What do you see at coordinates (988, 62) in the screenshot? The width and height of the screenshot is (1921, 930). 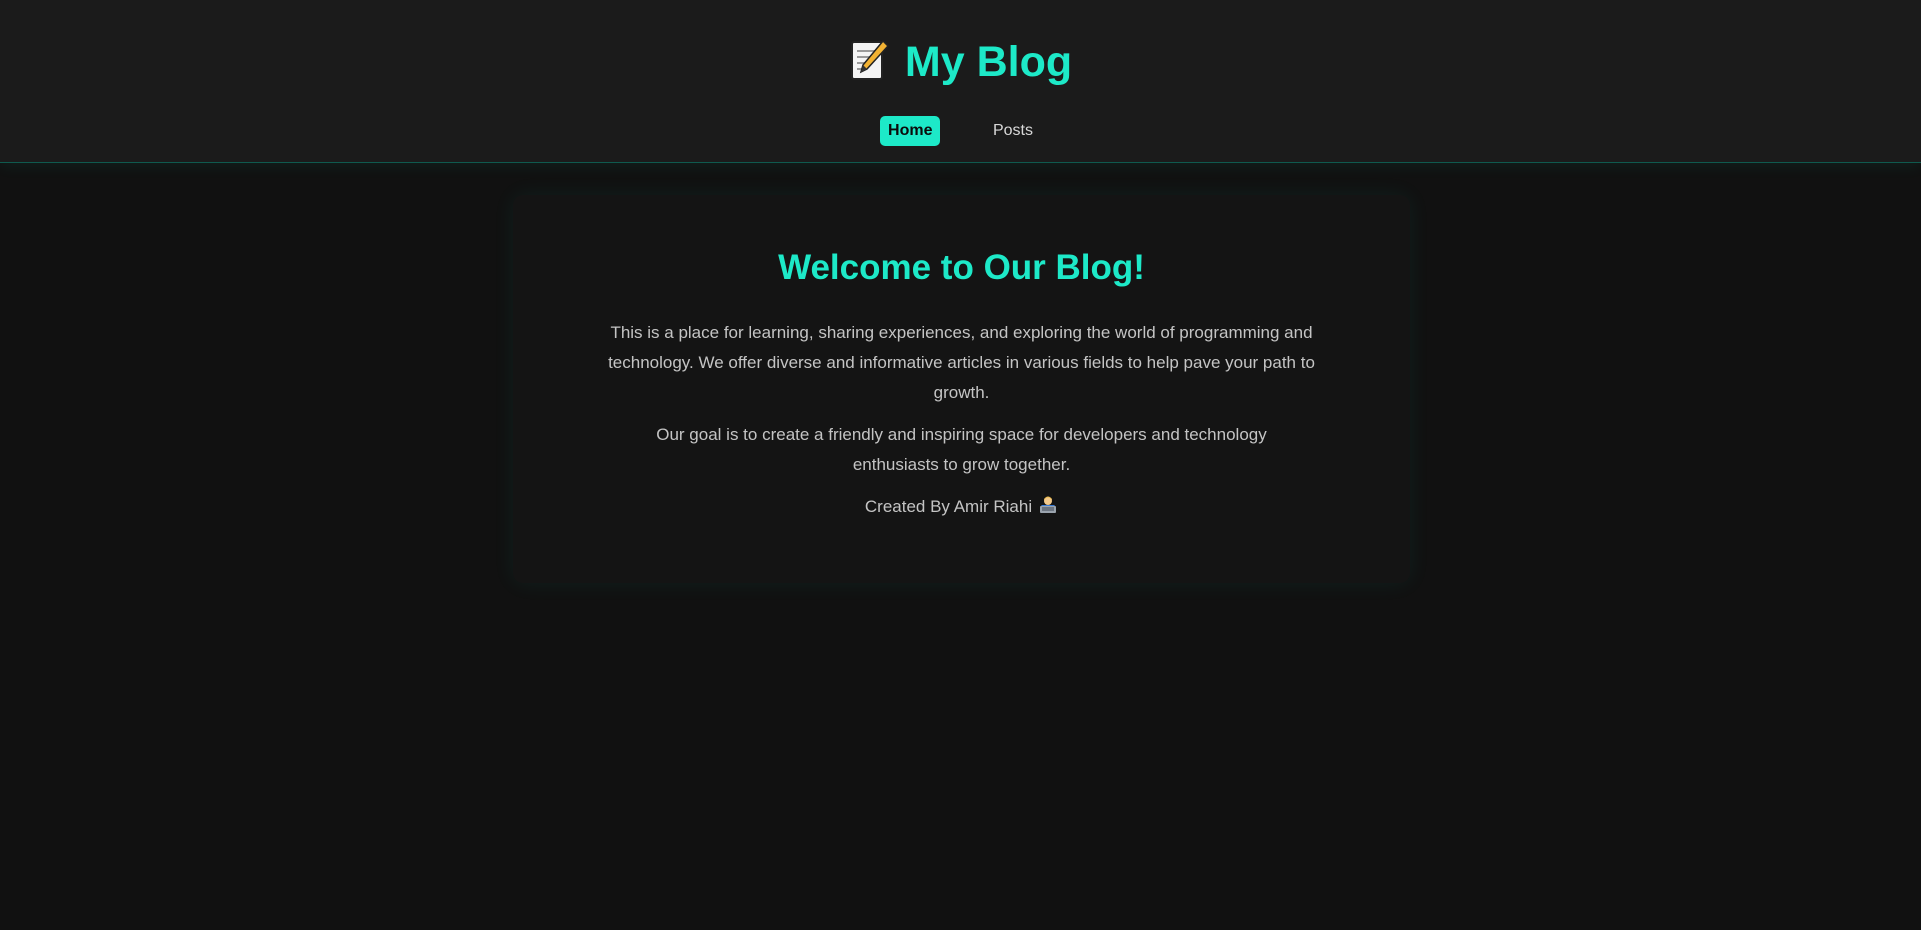 I see `site-title-text: My Blog` at bounding box center [988, 62].